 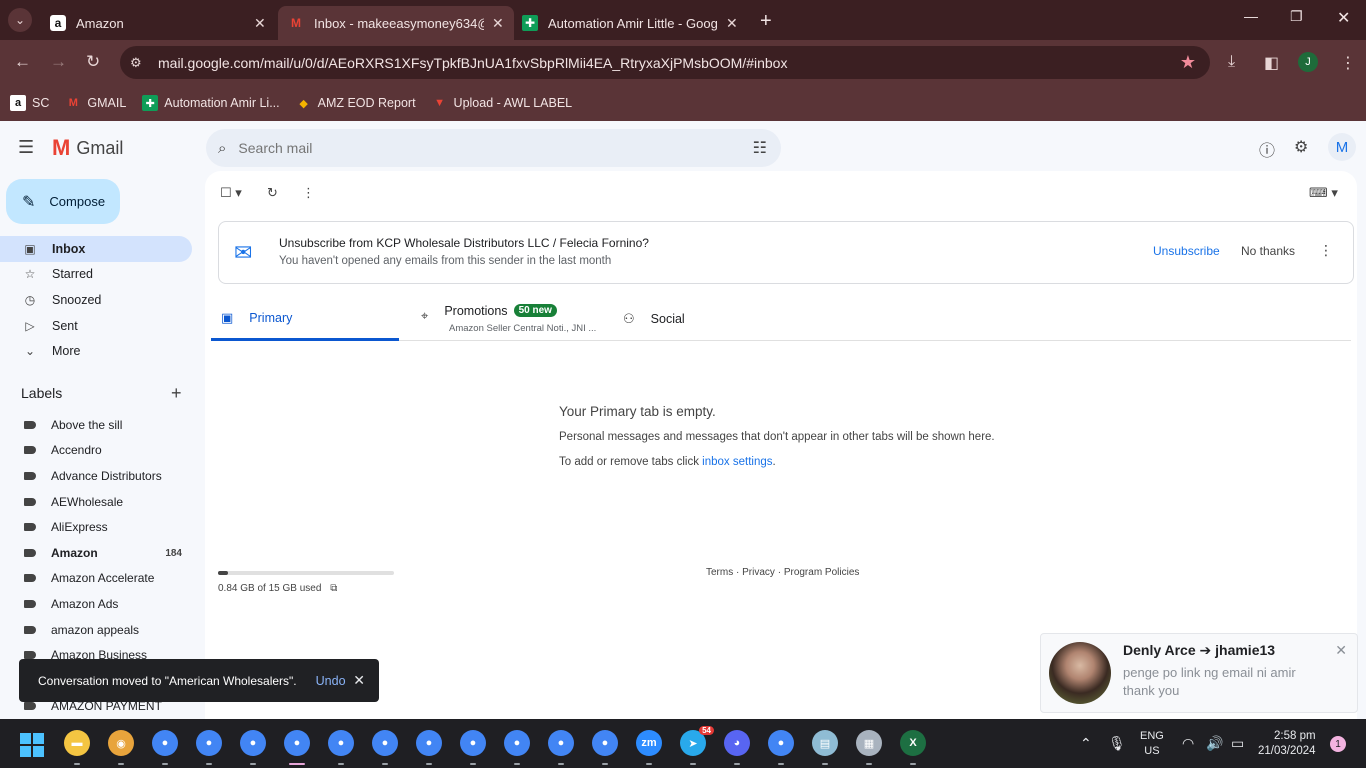 What do you see at coordinates (96, 578) in the screenshot?
I see `label-item: Amazon Accelerate` at bounding box center [96, 578].